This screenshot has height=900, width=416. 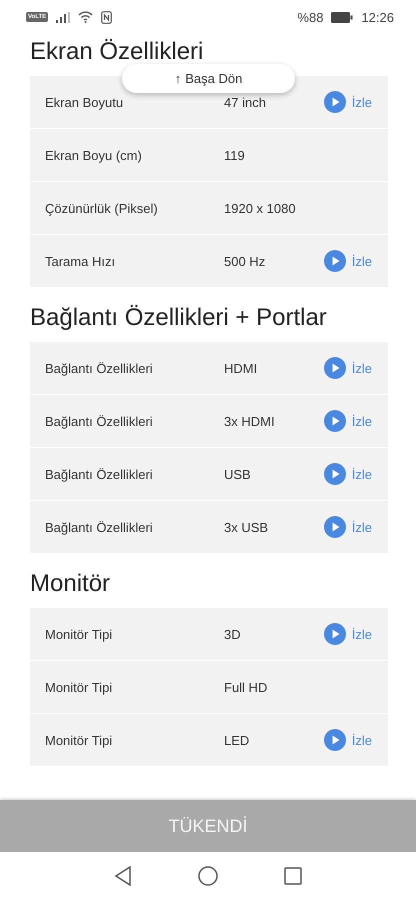 What do you see at coordinates (71, 584) in the screenshot?
I see `section-heading: Monitör` at bounding box center [71, 584].